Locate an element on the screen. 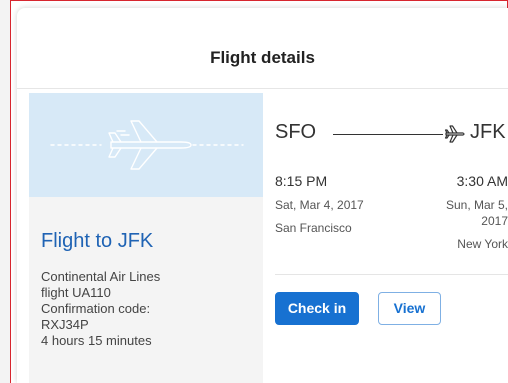  arrival-time: 3:30 AM is located at coordinates (482, 181).